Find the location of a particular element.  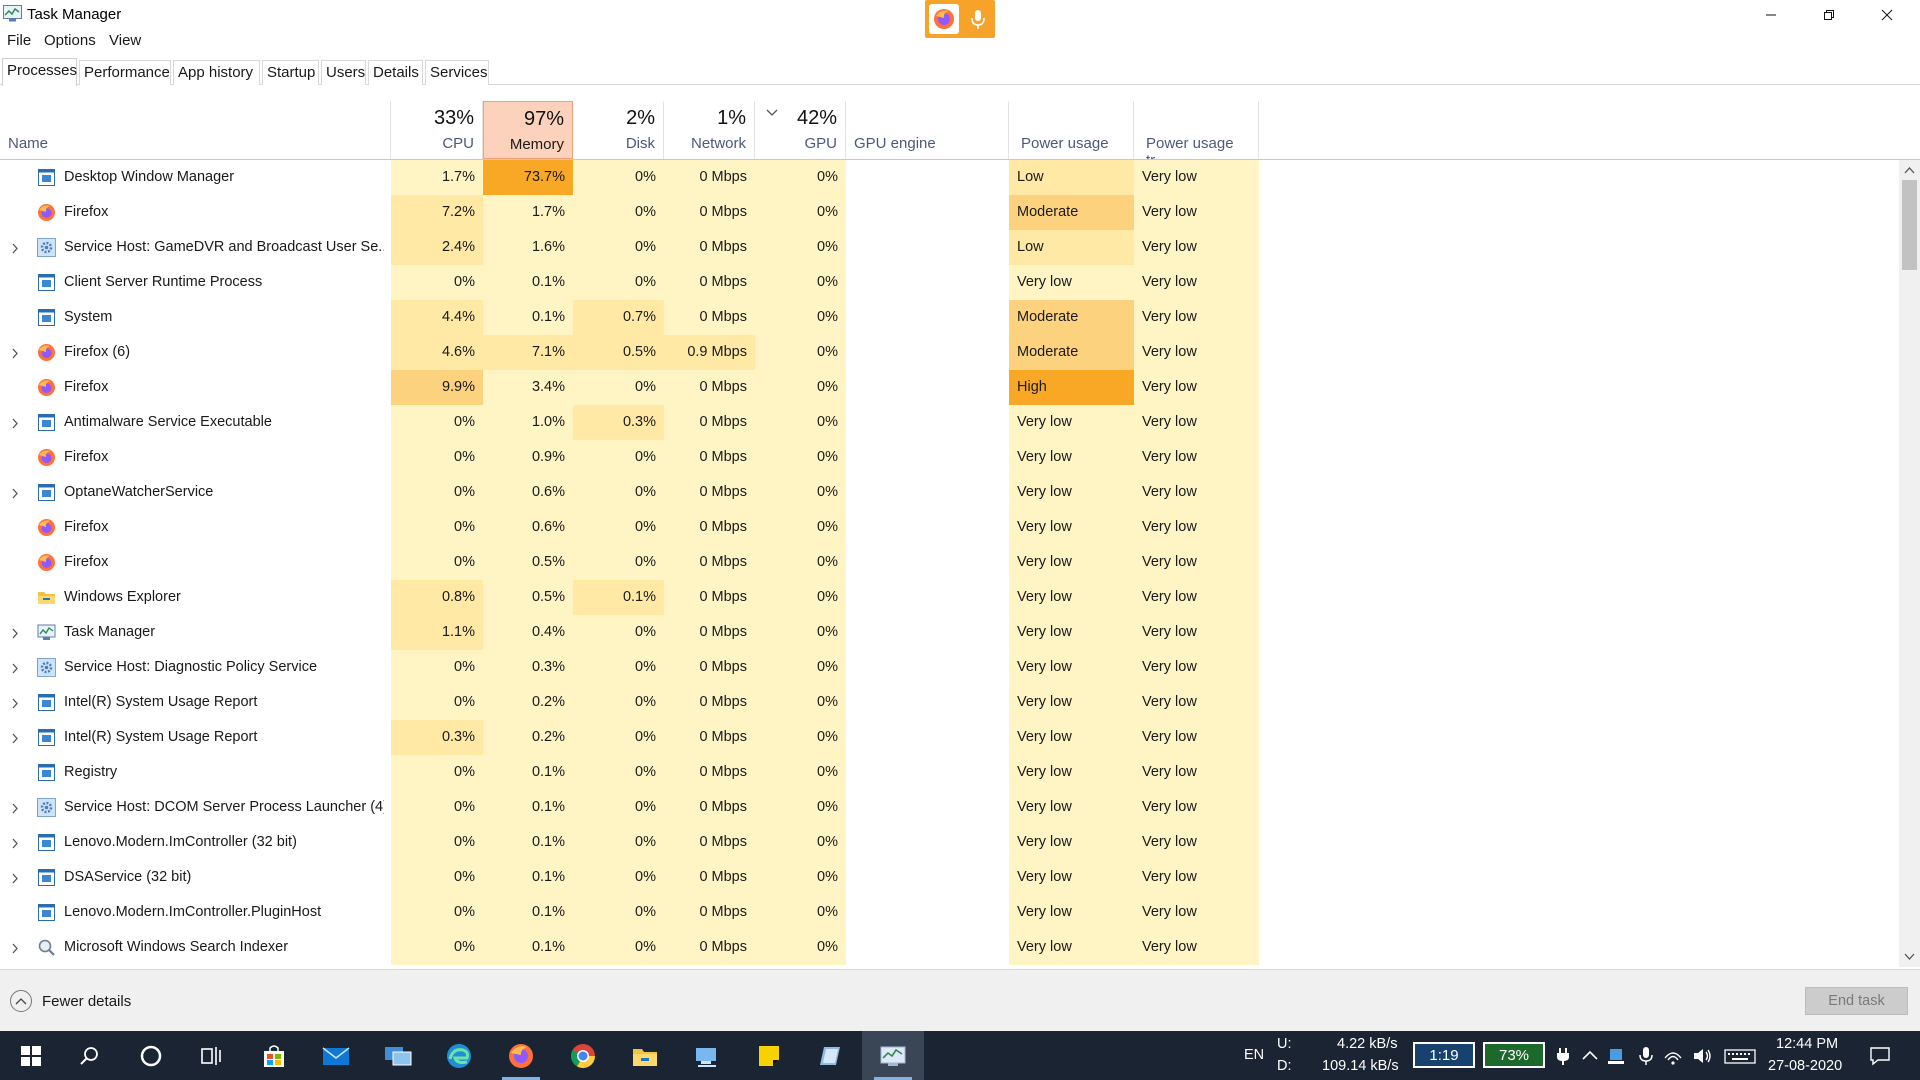

process-row: Firefox 0% 0.5% 0% 0 Mbps 0% Very low Very low is located at coordinates (950, 562).